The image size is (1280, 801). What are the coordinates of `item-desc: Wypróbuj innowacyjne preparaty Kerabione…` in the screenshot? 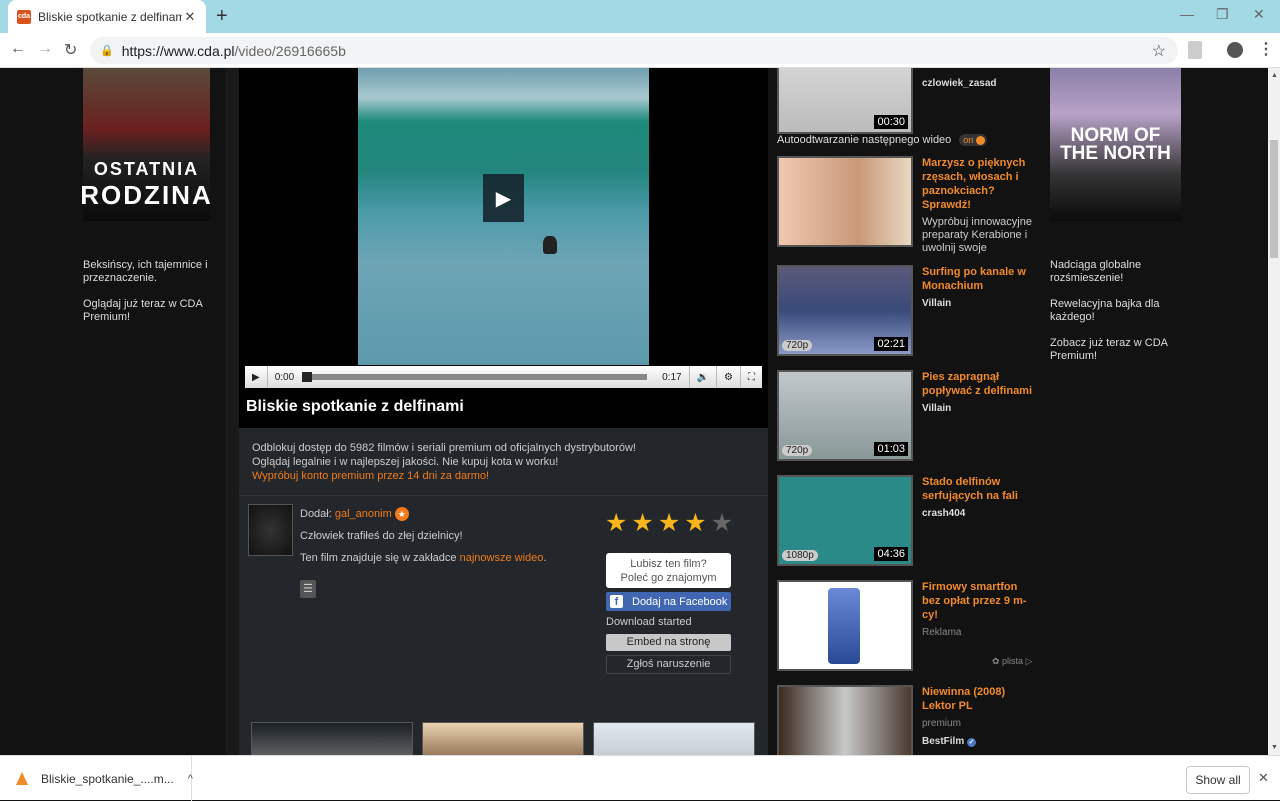 It's located at (977, 235).